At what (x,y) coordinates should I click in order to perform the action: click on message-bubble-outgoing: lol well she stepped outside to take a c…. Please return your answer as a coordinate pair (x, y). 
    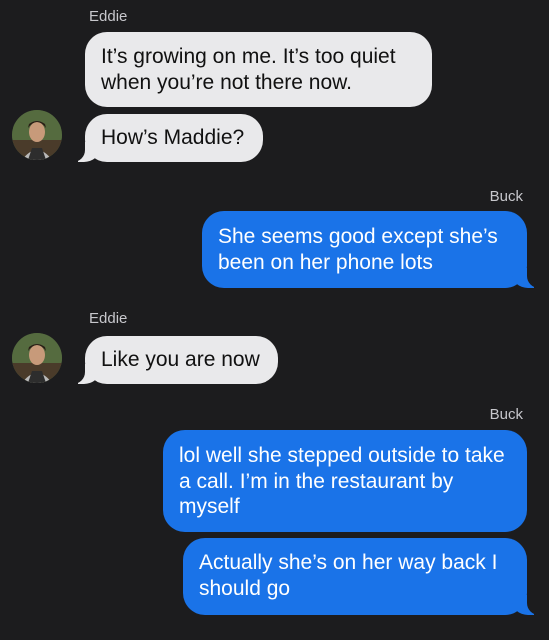
    Looking at the image, I should click on (345, 481).